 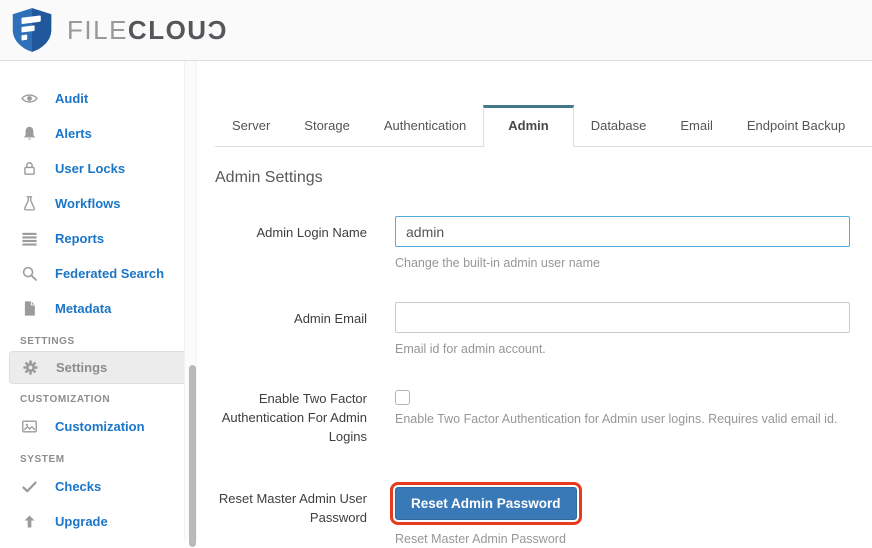 I want to click on sidebar-item-label: Checks, so click(x=78, y=486).